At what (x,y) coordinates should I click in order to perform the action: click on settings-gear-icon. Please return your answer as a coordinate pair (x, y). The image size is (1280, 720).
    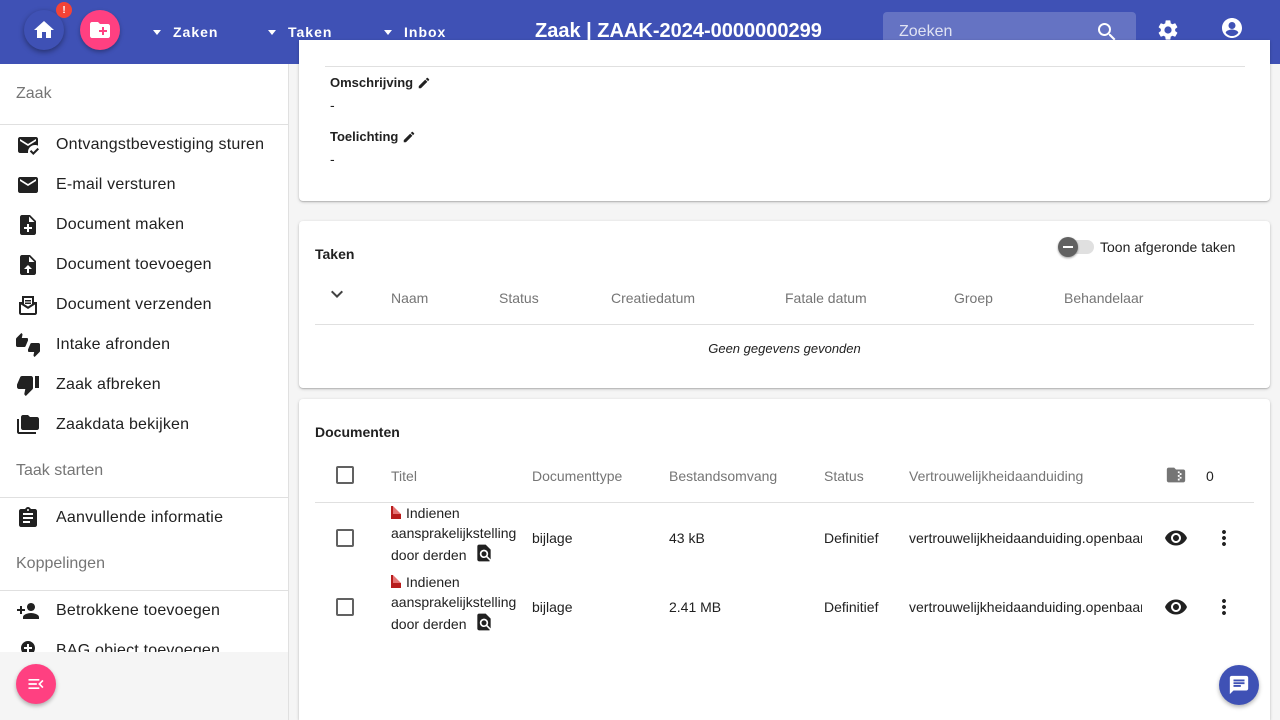
    Looking at the image, I should click on (1168, 30).